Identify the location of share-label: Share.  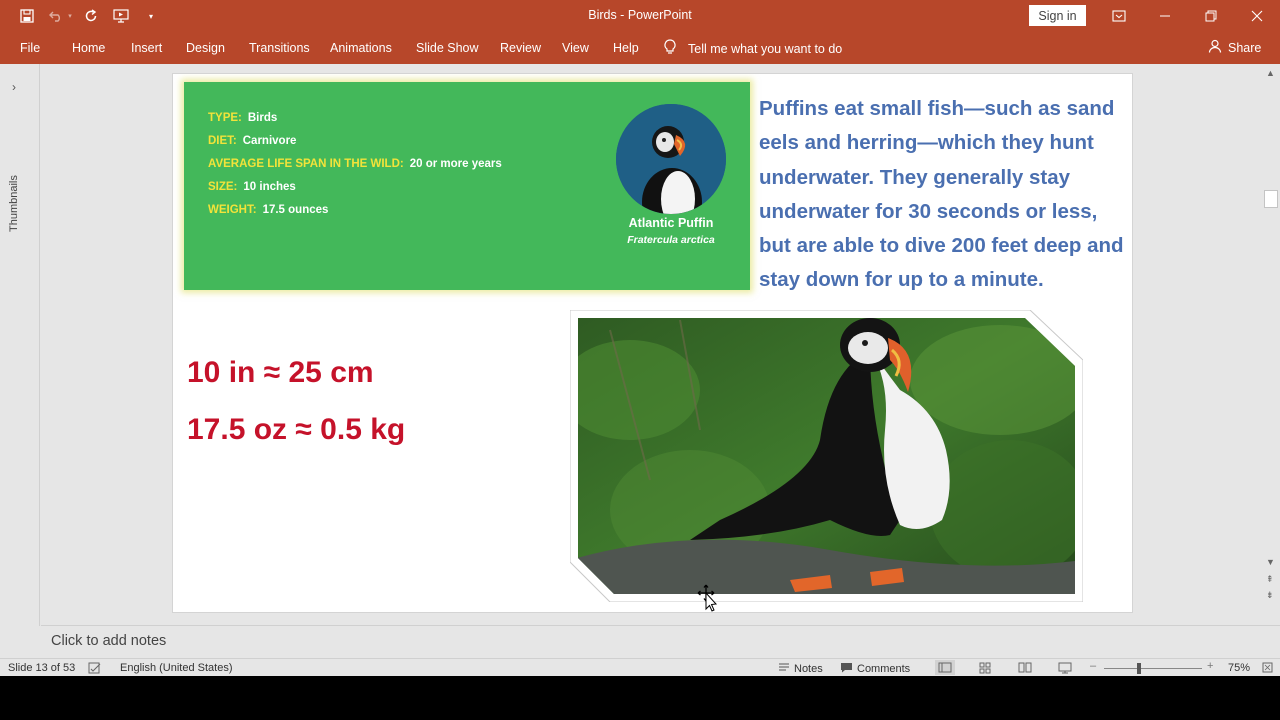
(1245, 47).